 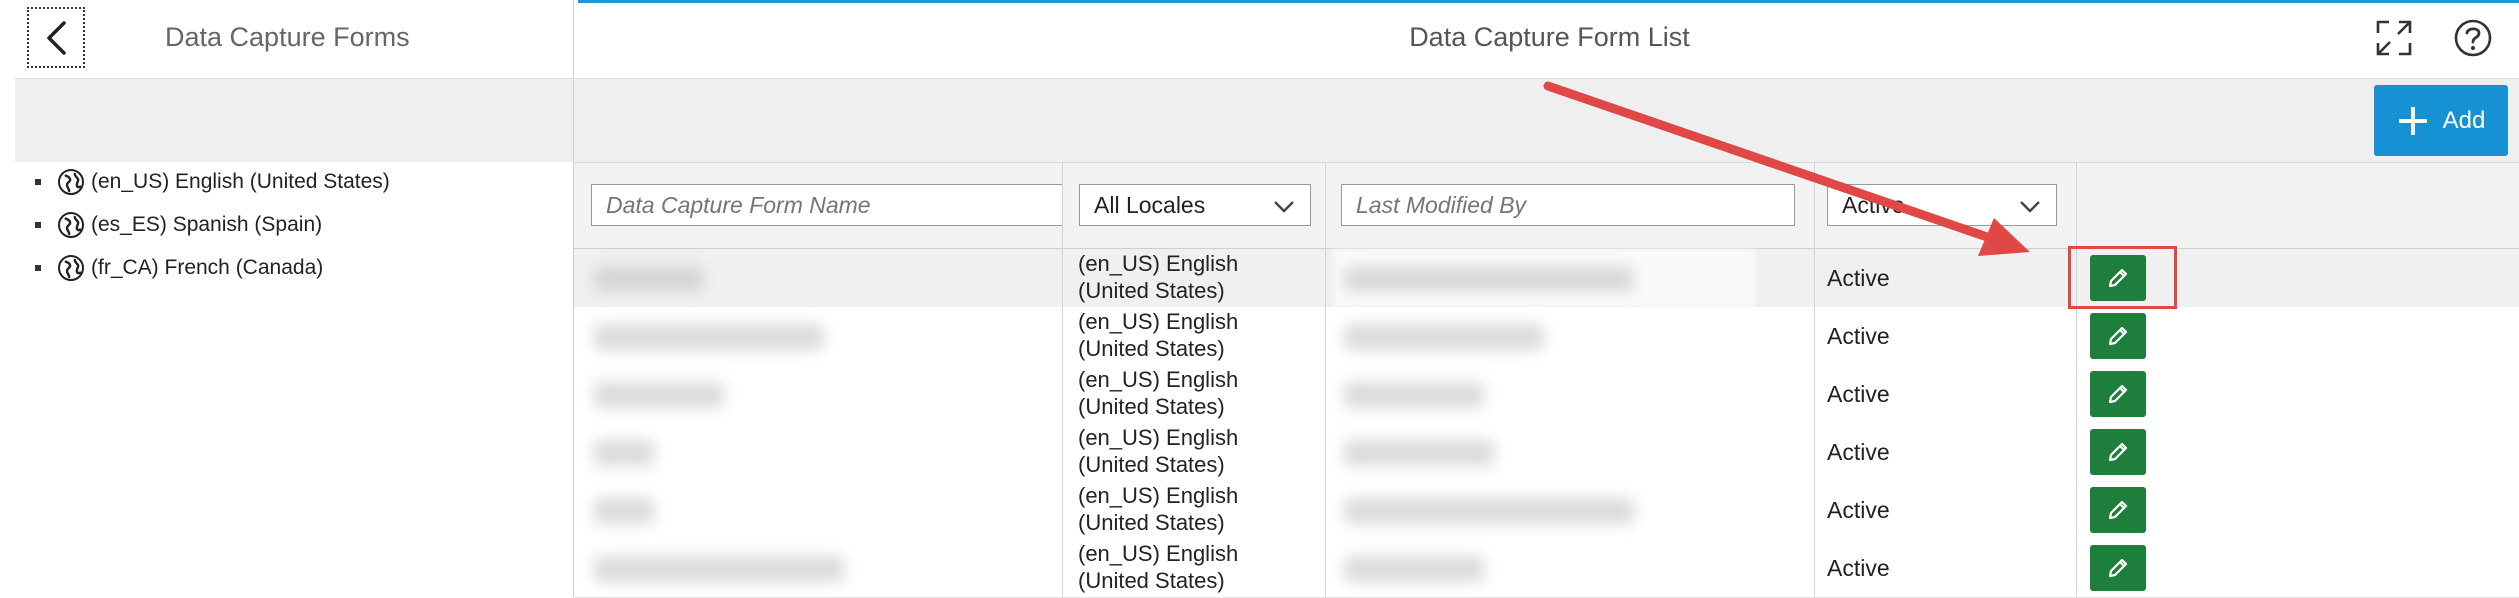 What do you see at coordinates (2122, 277) in the screenshot?
I see `annotation-highlight-box` at bounding box center [2122, 277].